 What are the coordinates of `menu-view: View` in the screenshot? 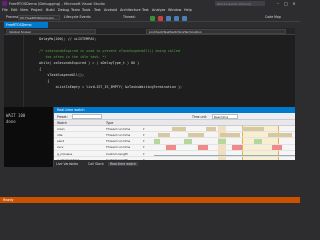 It's located at (24, 10).